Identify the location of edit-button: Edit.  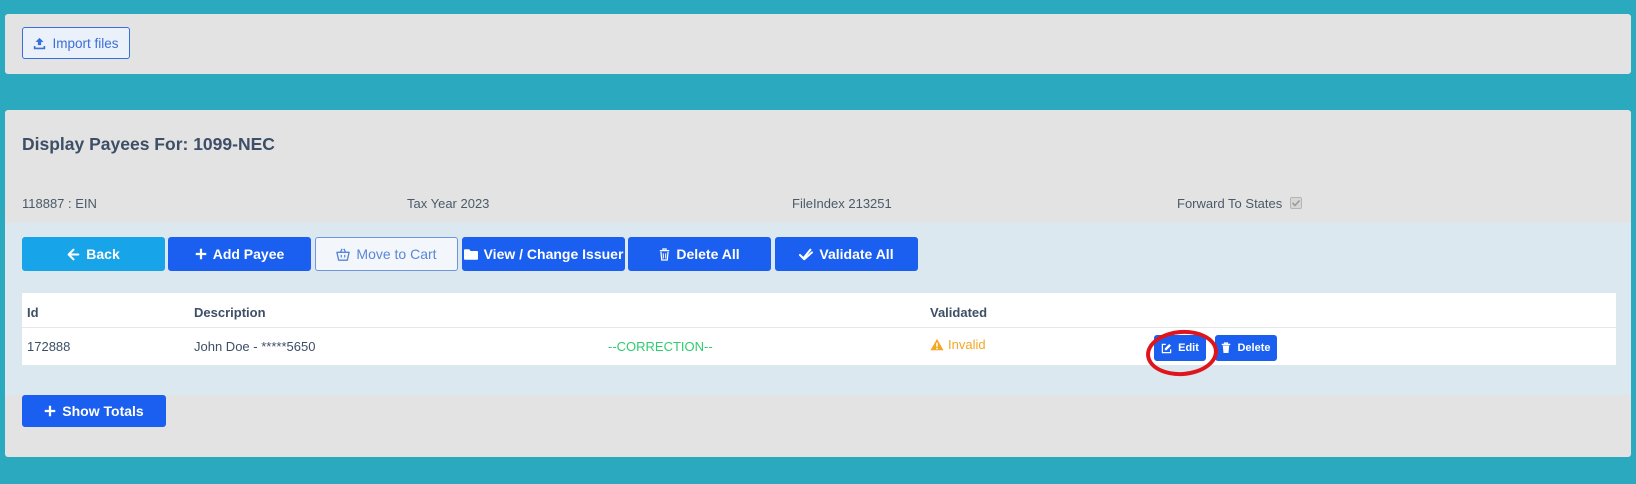
(1180, 348).